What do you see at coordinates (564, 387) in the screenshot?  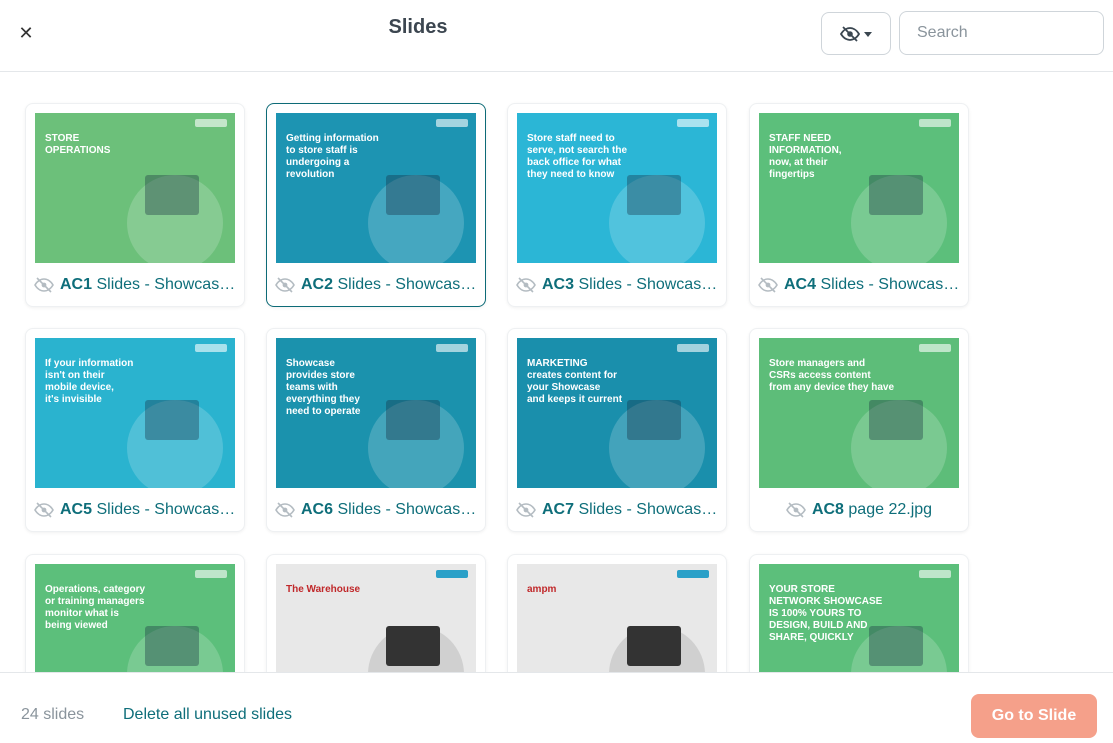 I see `thumbnail-text: your Showcase` at bounding box center [564, 387].